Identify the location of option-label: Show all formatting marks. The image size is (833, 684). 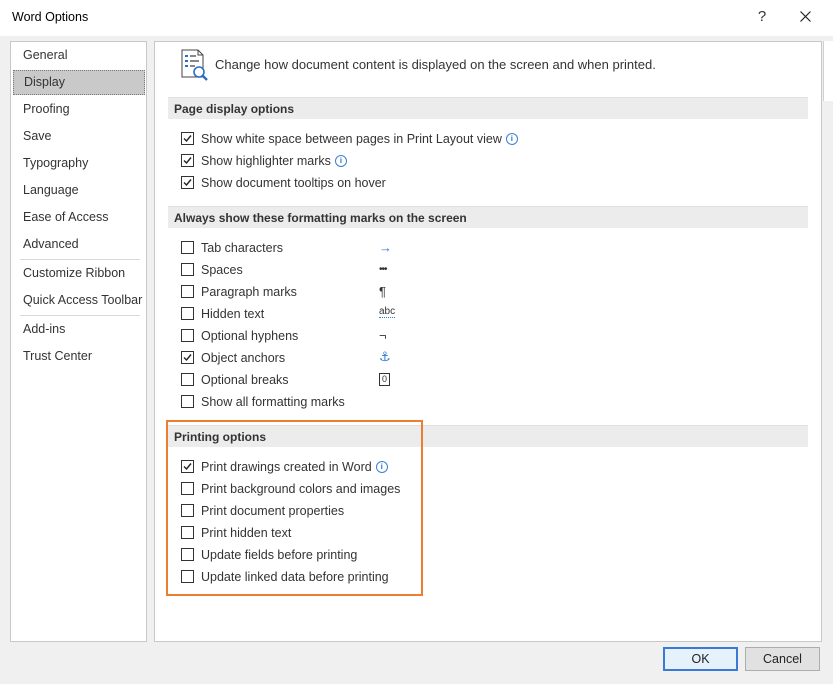
(273, 402).